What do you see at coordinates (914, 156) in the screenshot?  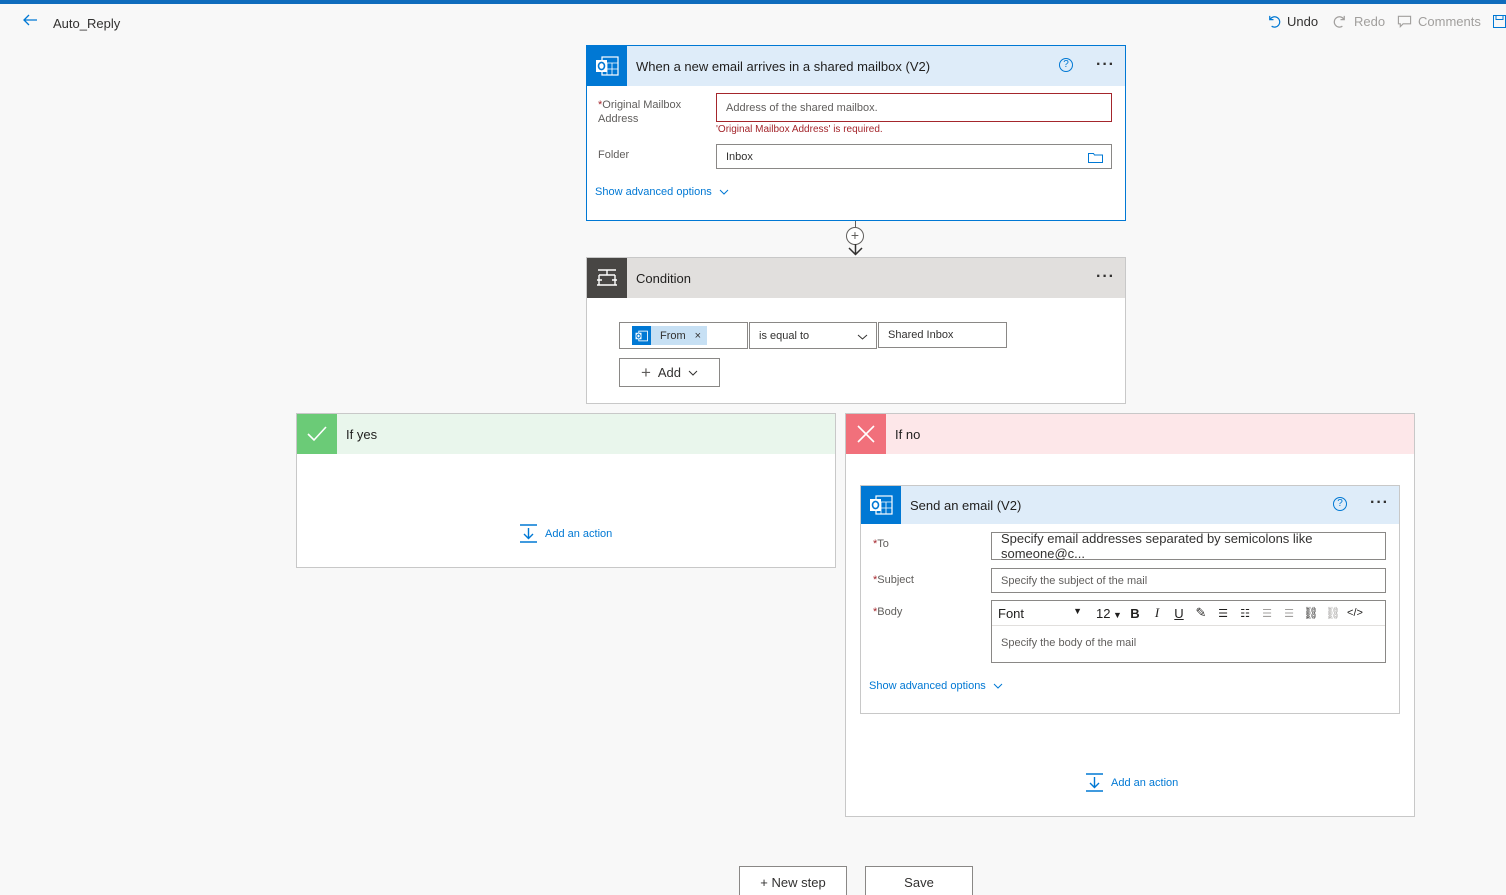 I see `folder-picker: Inbox` at bounding box center [914, 156].